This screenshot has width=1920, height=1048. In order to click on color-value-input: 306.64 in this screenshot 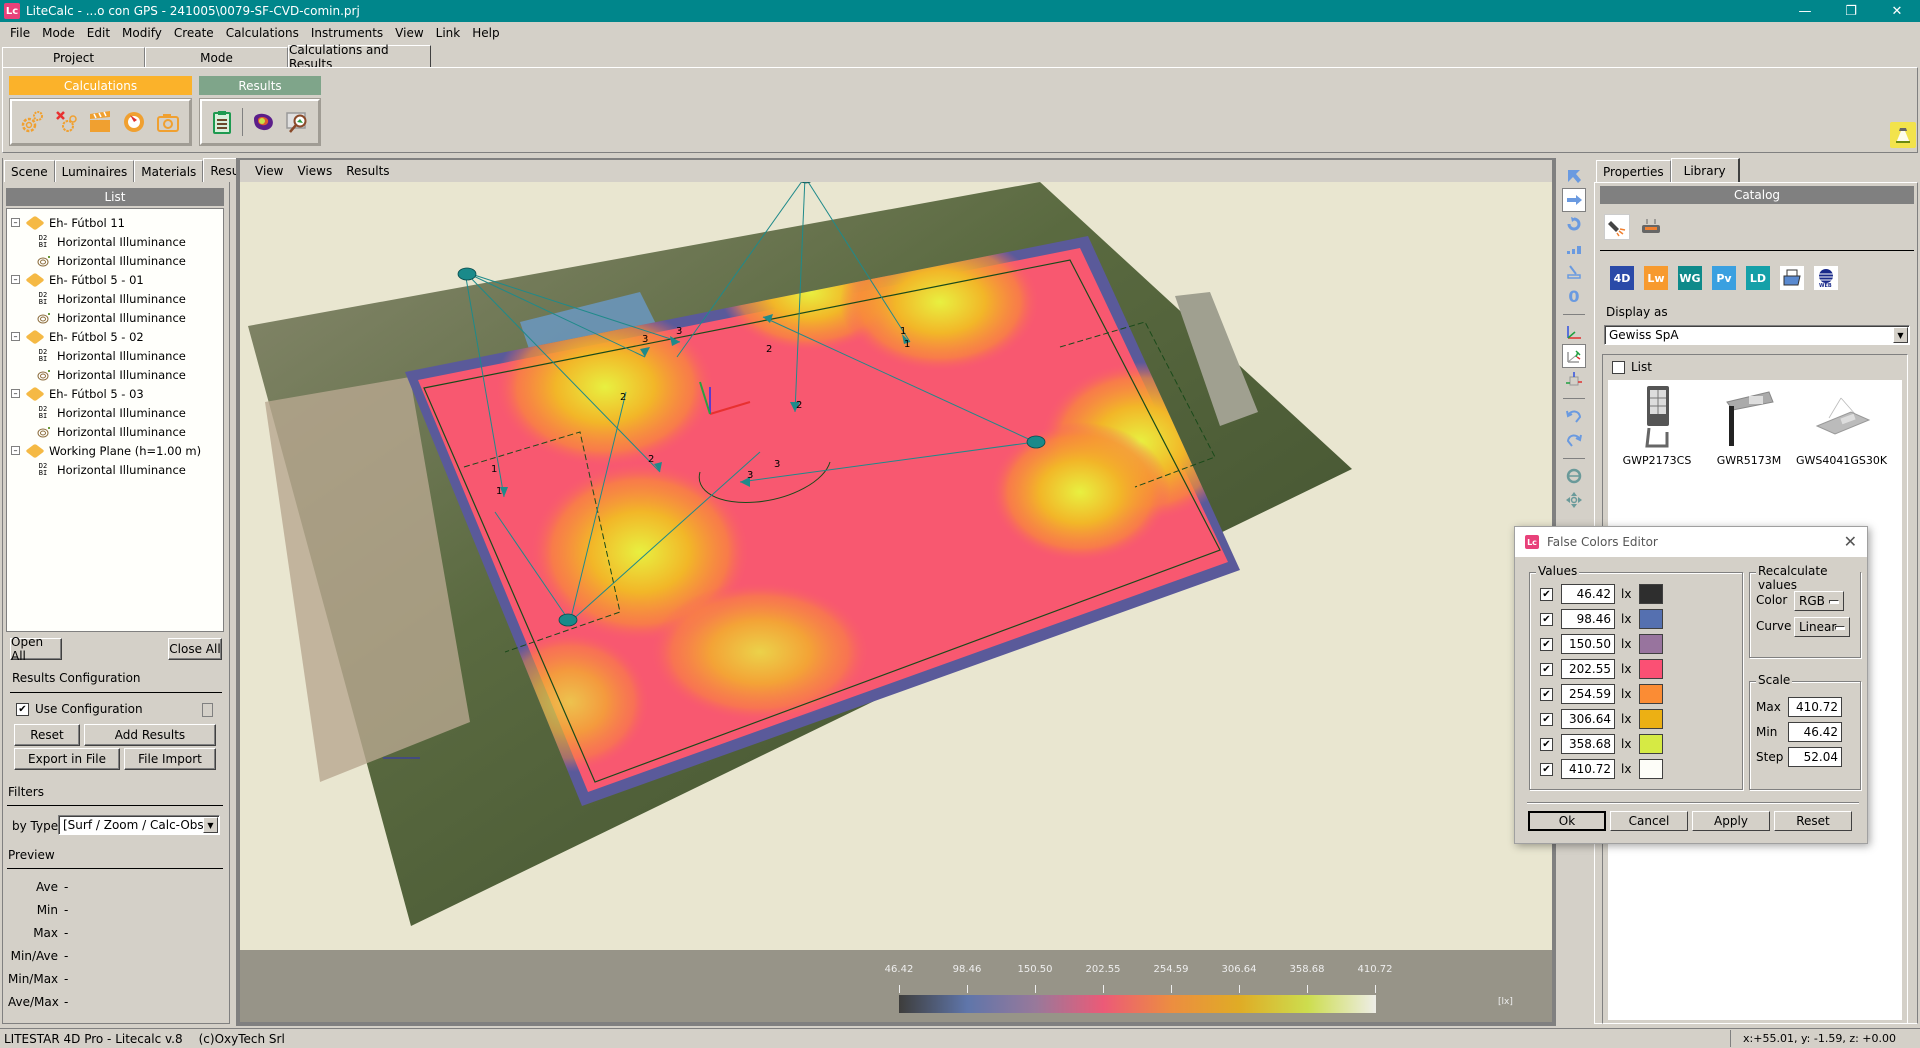, I will do `click(1588, 719)`.